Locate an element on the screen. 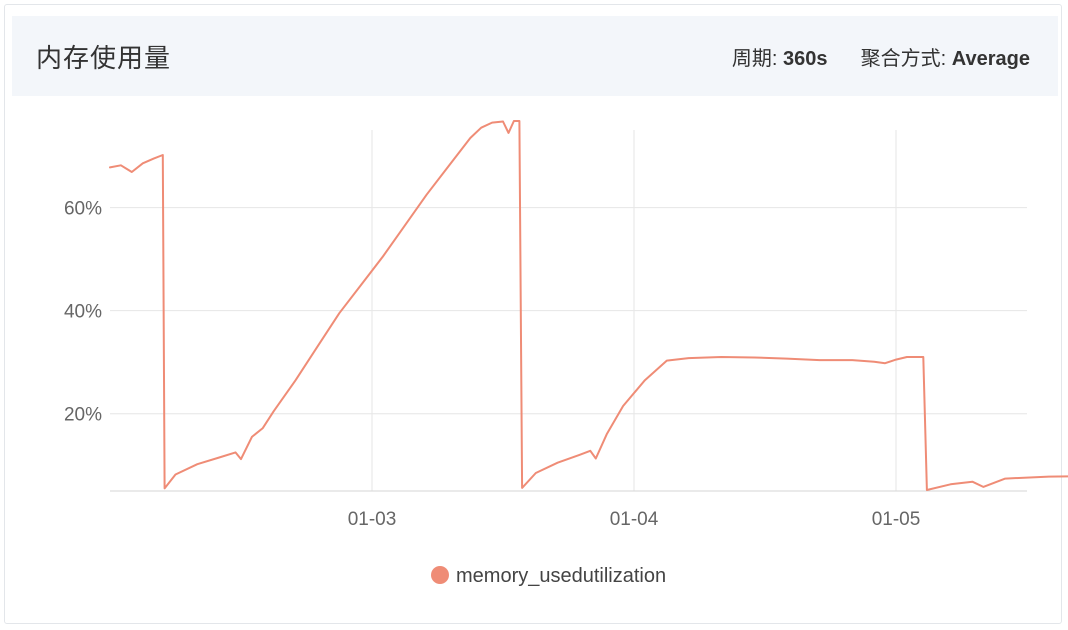 This screenshot has width=1068, height=630. y-tick-label: 20% is located at coordinates (83, 415).